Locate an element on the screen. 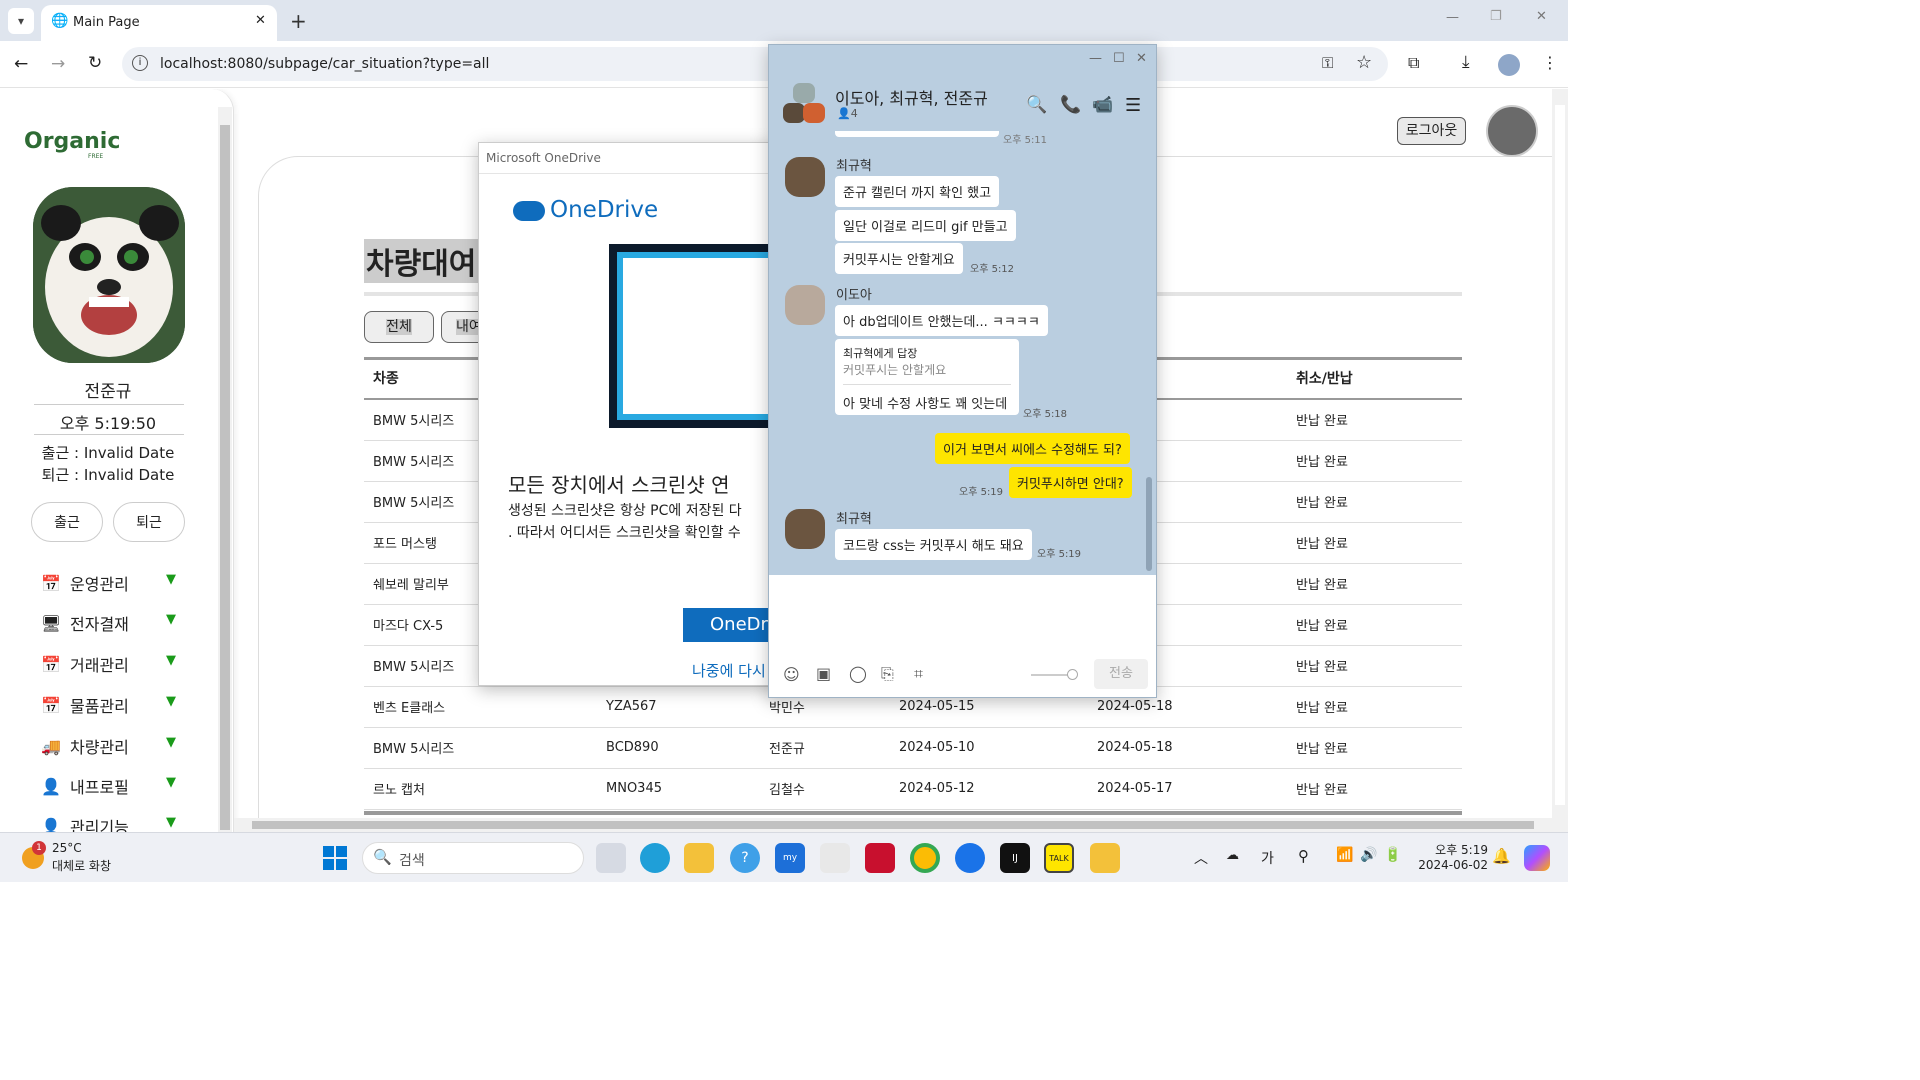 This screenshot has height=1080, width=1920. reload-button: ↻ is located at coordinates (95, 63).